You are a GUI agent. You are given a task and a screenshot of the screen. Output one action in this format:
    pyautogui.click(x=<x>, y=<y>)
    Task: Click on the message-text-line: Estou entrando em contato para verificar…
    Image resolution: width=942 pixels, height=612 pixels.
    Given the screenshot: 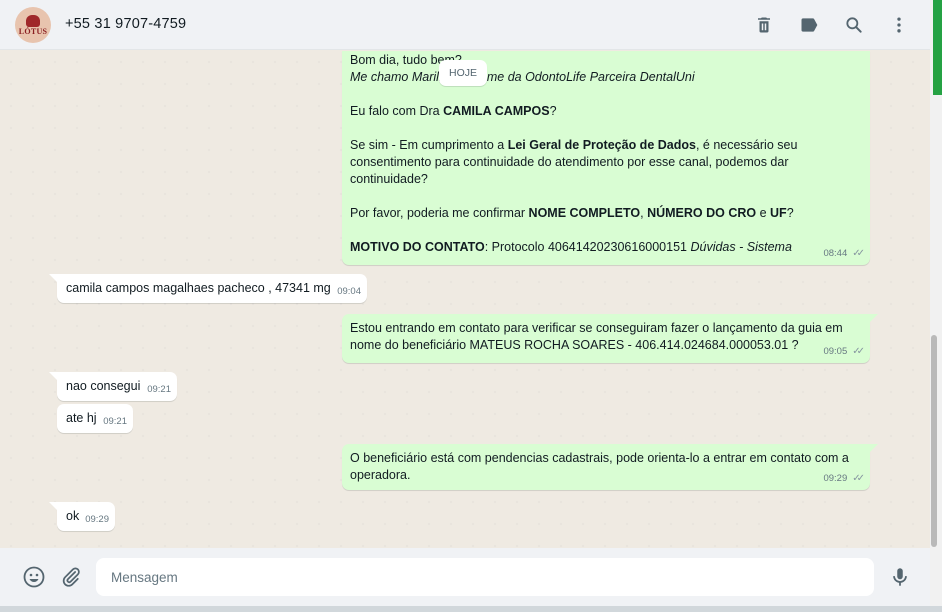 What is the action you would take?
    pyautogui.click(x=596, y=328)
    